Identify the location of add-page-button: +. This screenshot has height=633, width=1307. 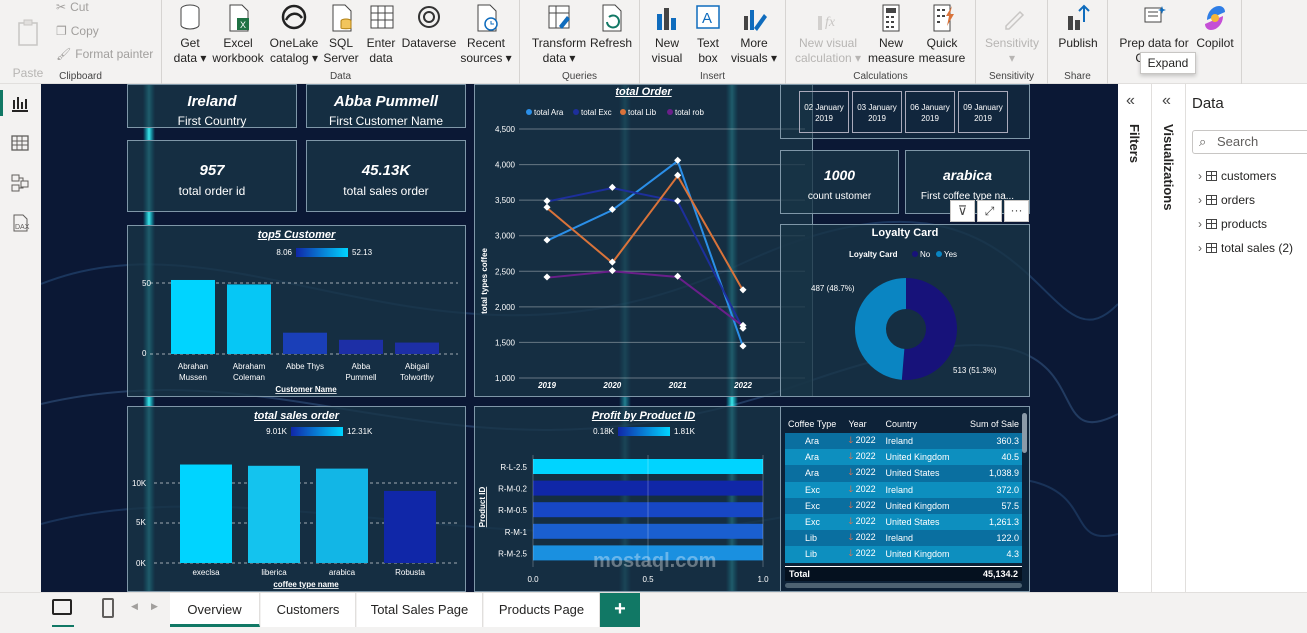
(620, 610).